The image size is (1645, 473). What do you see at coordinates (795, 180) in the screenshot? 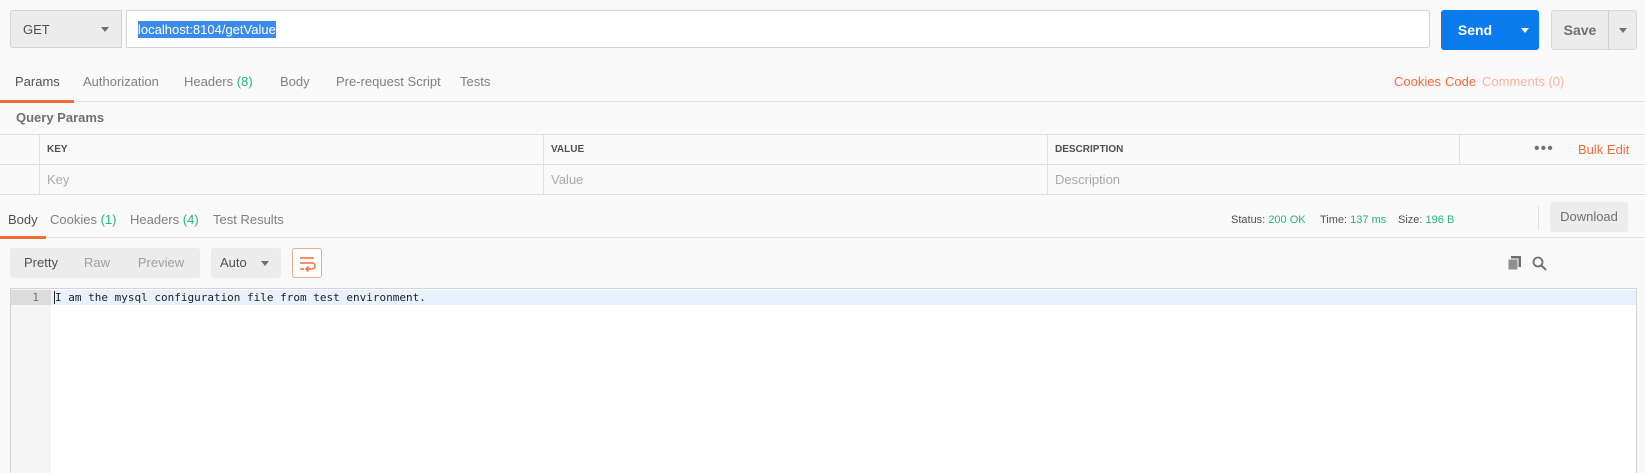
I see `value-input: Value` at bounding box center [795, 180].